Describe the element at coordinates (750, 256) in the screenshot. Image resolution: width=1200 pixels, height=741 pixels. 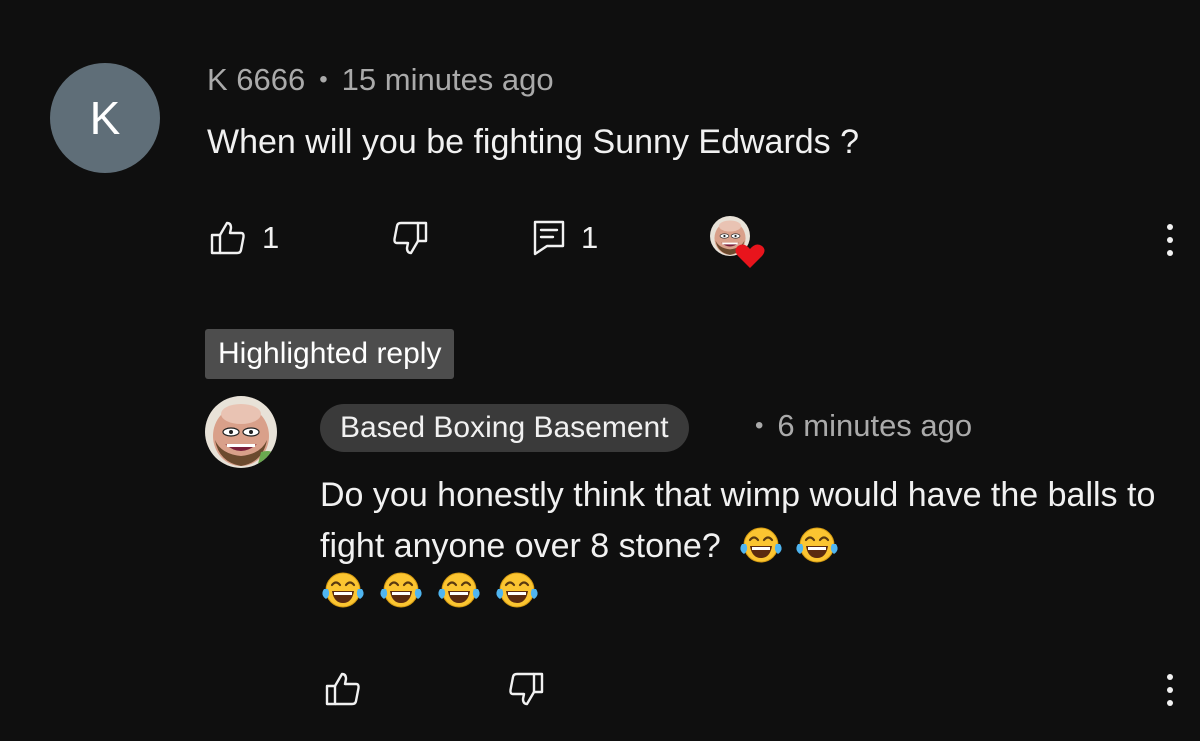
I see `creator-heart-icon` at that location.